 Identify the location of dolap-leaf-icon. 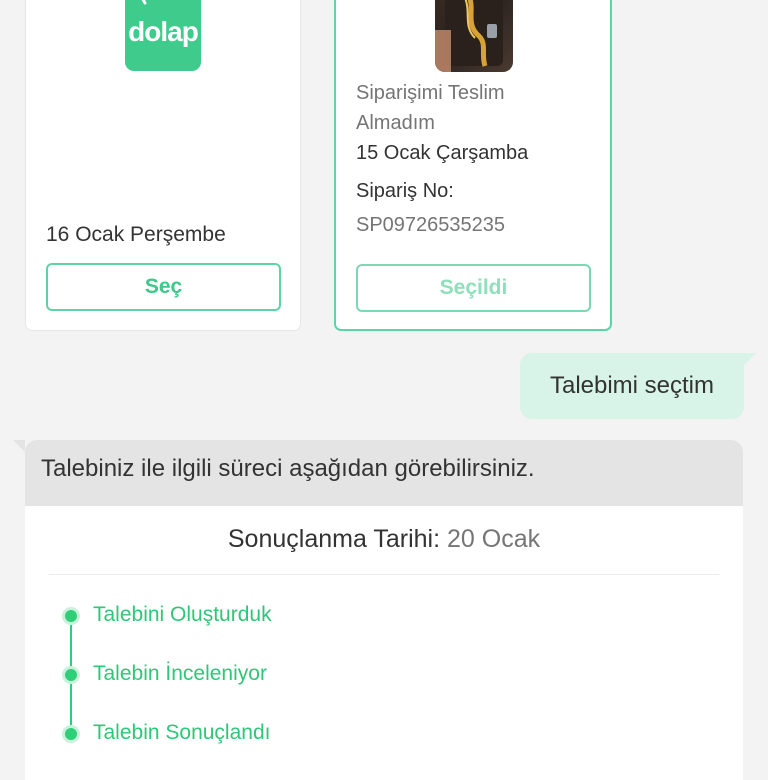
(144, 2).